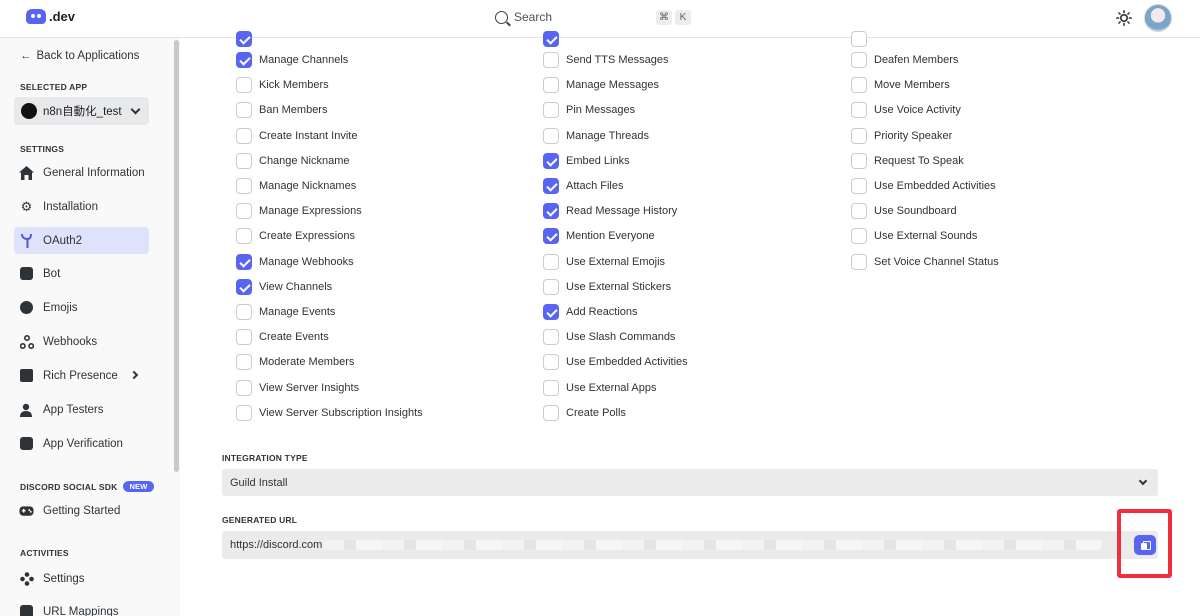  What do you see at coordinates (904, 60) in the screenshot?
I see `permission-item: Deafen Members` at bounding box center [904, 60].